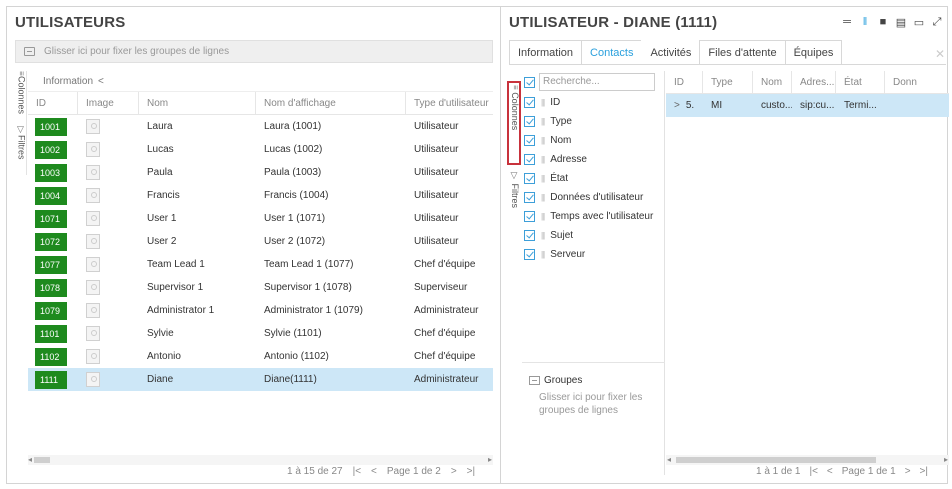 The width and height of the screenshot is (952, 489). Describe the element at coordinates (728, 82) in the screenshot. I see `column-header-type: Type` at that location.